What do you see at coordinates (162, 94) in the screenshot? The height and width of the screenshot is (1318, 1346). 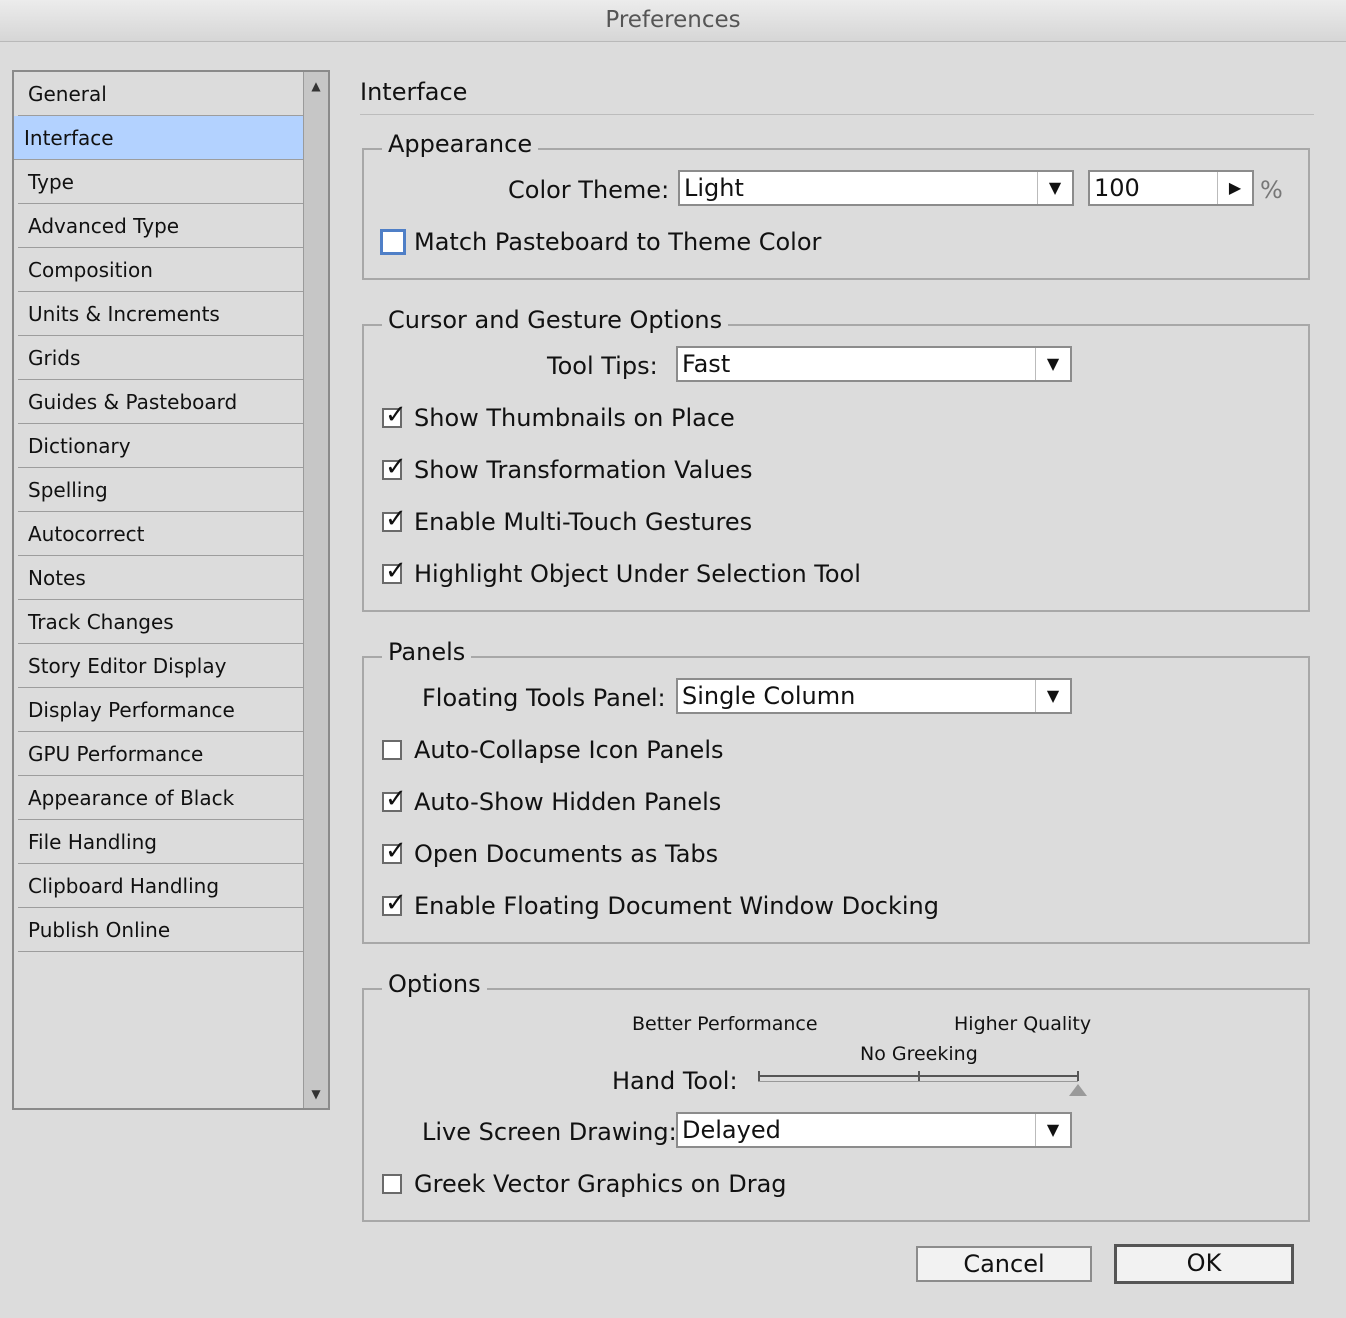 I see `sidebar-item-general: General` at bounding box center [162, 94].